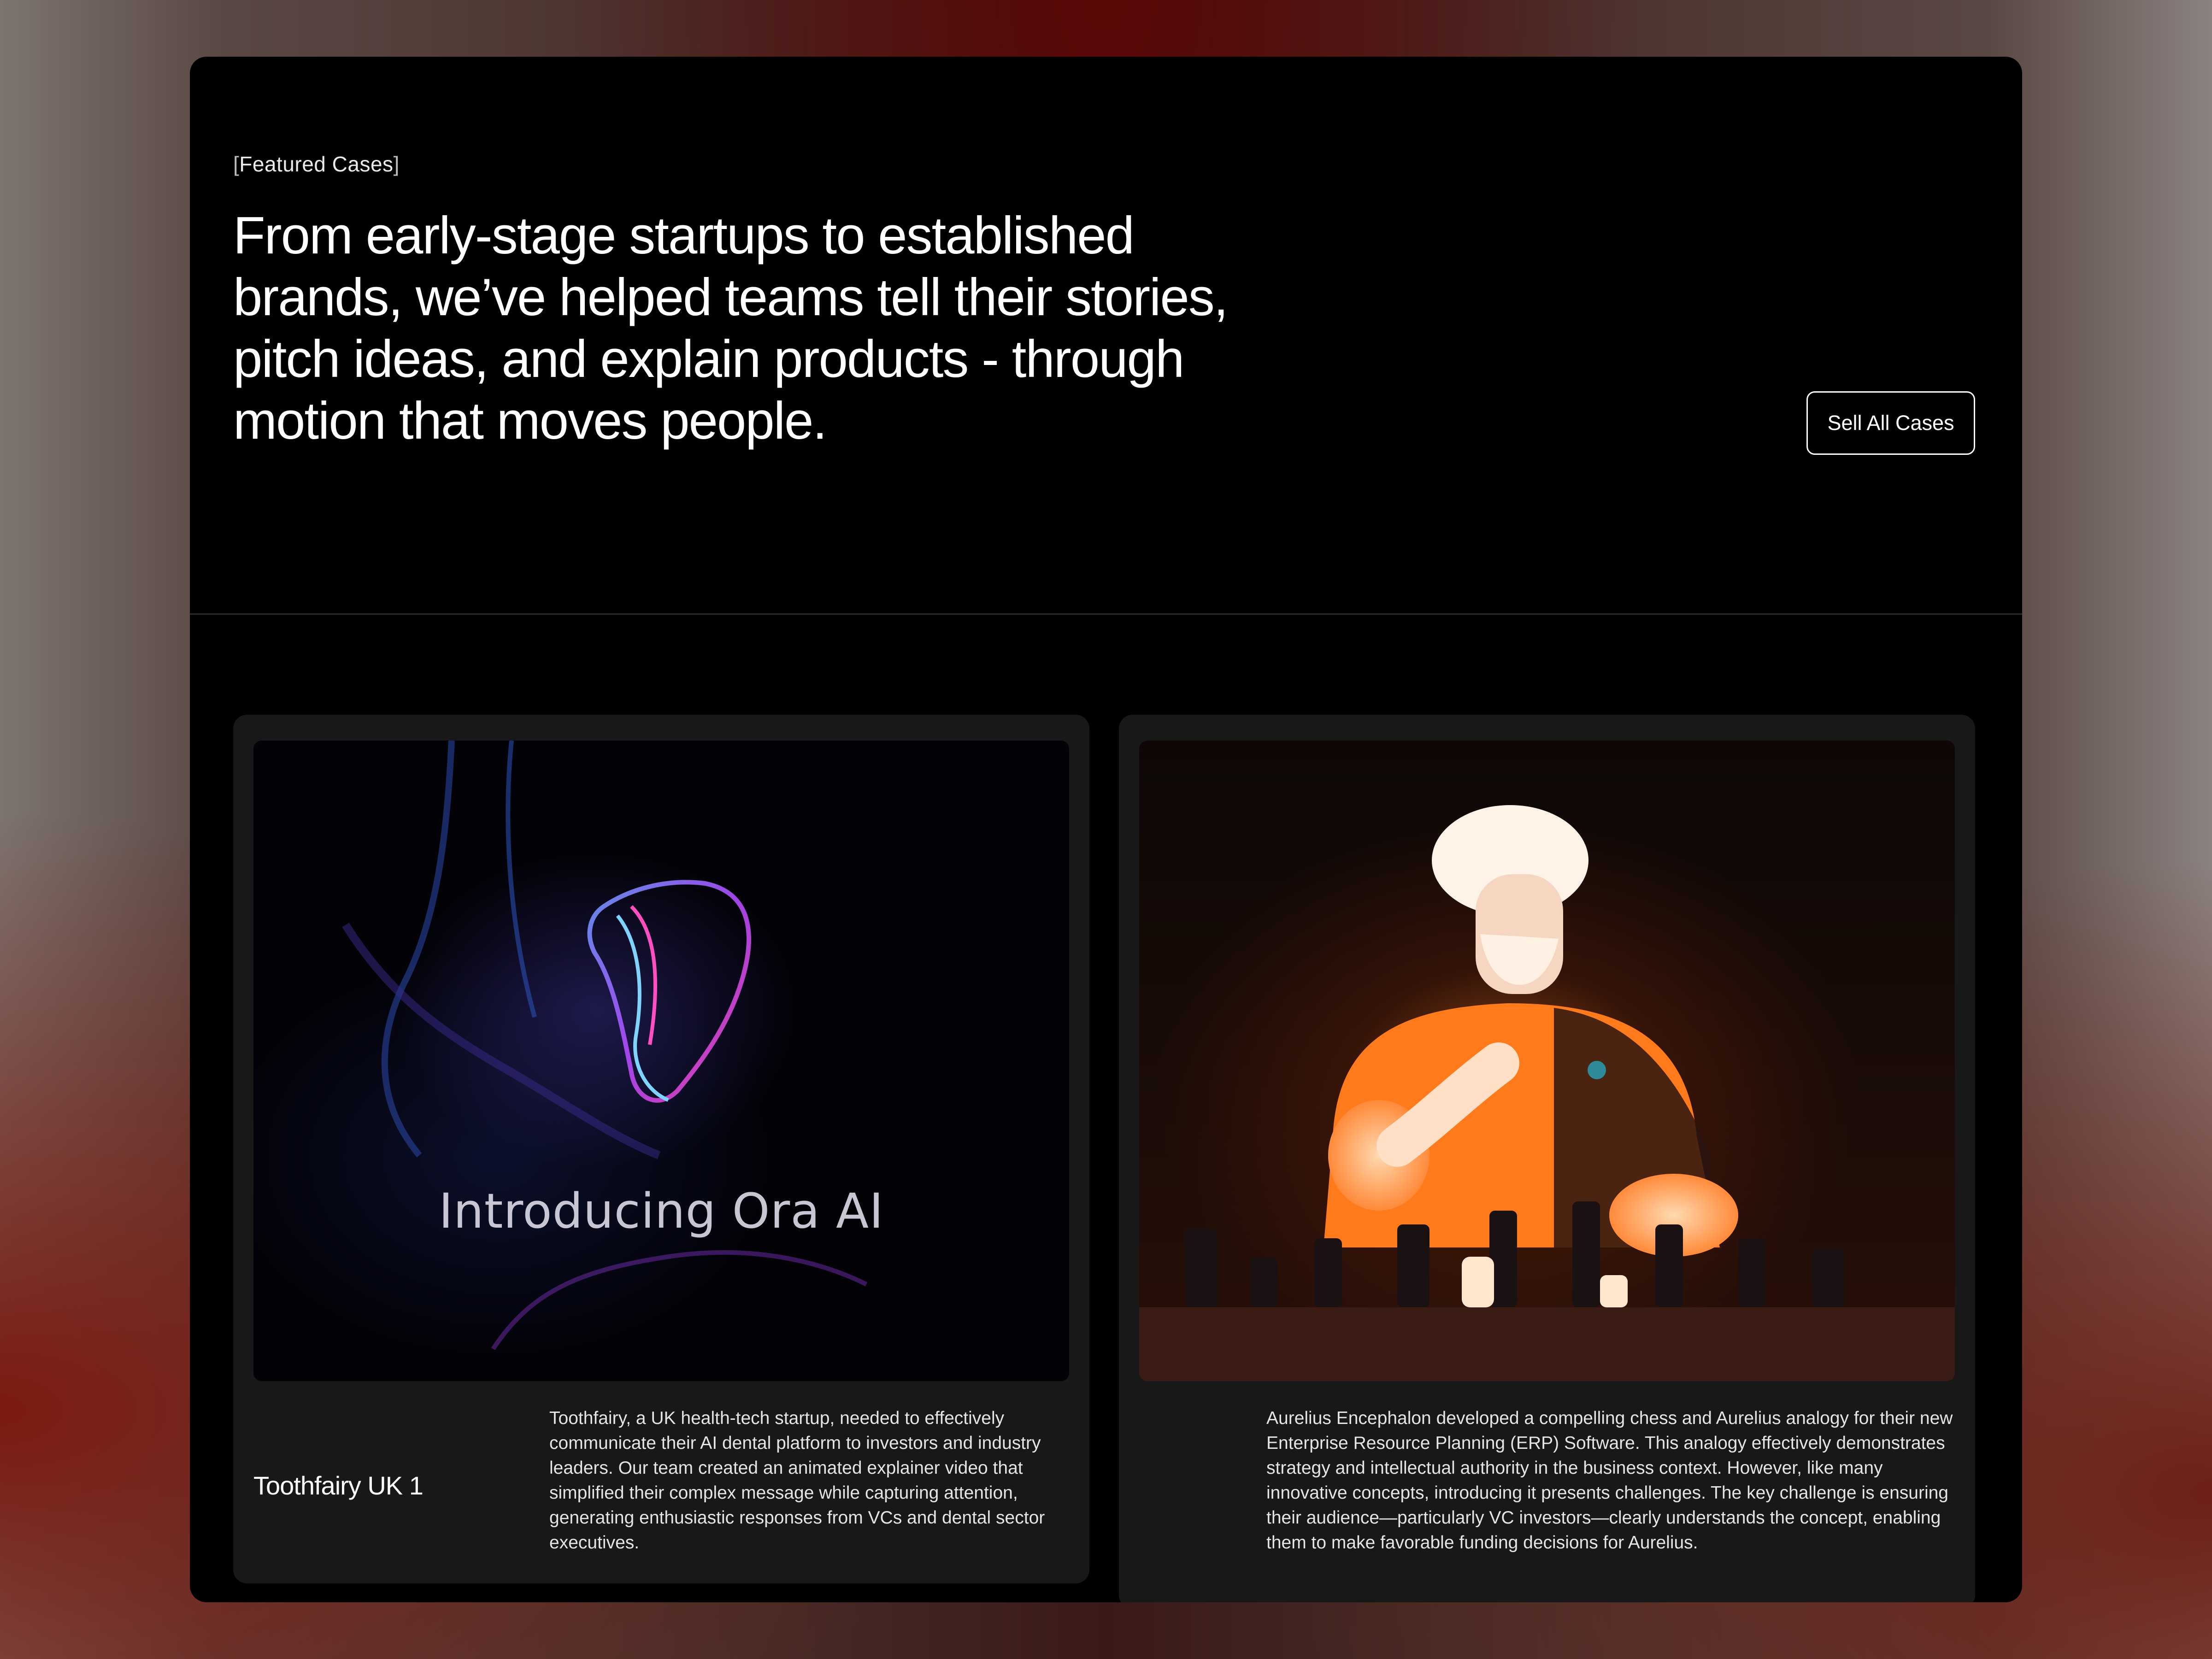 This screenshot has height=1659, width=2212. I want to click on case-media-video, so click(1547, 1061).